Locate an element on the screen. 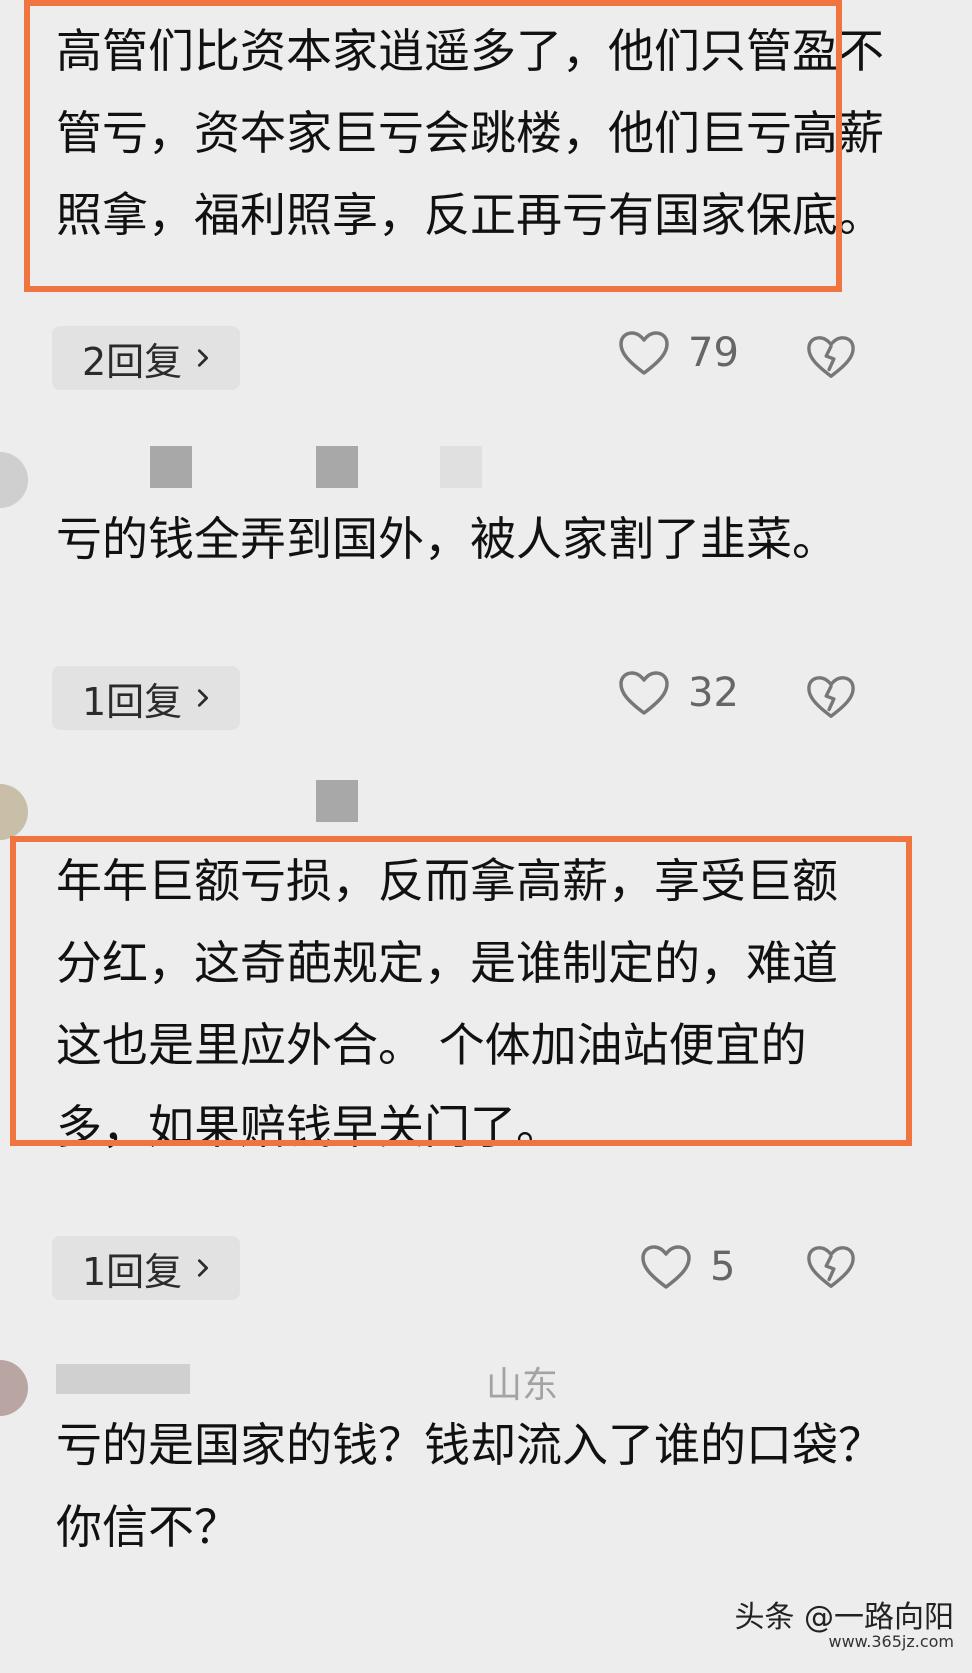 Image resolution: width=972 pixels, height=1673 pixels. reply-button-2: 1回复 is located at coordinates (146, 698).